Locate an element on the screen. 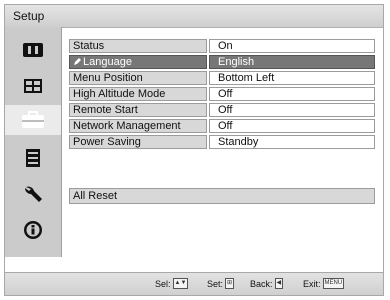  settings-row-status: Status On is located at coordinates (222, 46).